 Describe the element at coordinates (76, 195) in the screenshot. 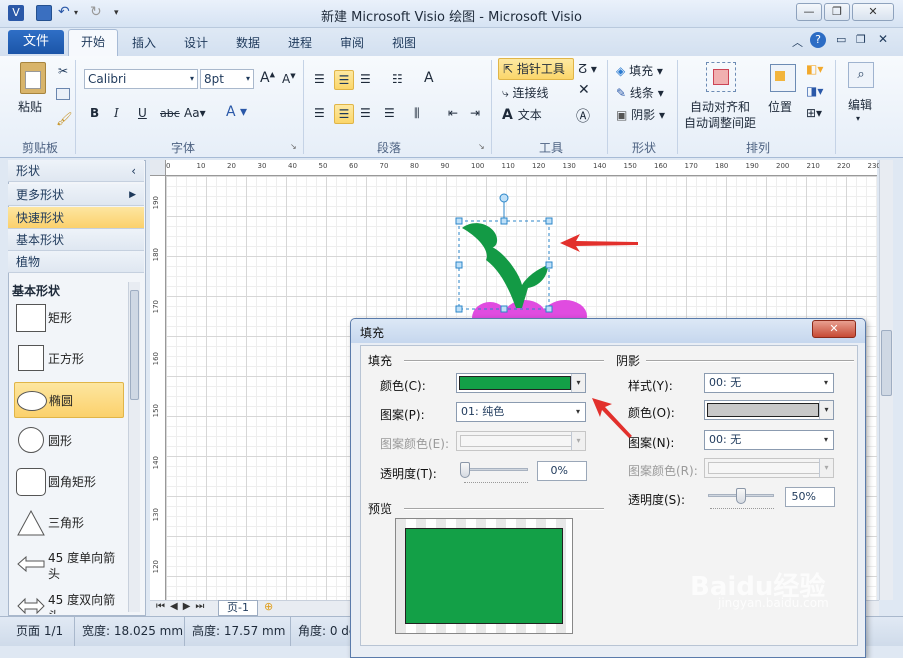

I see `more-shapes-item: 更多形状 ▶` at that location.